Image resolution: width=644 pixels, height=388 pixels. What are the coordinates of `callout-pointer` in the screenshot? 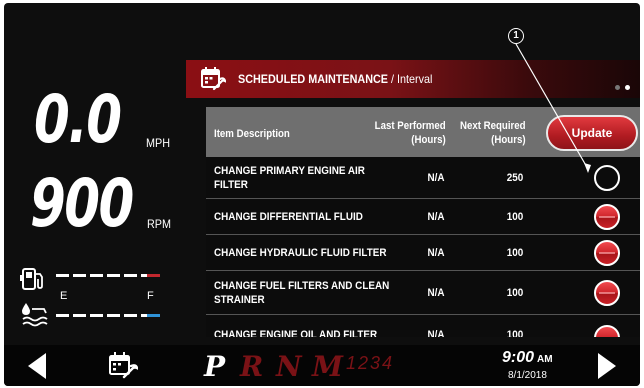 It's located at (553, 108).